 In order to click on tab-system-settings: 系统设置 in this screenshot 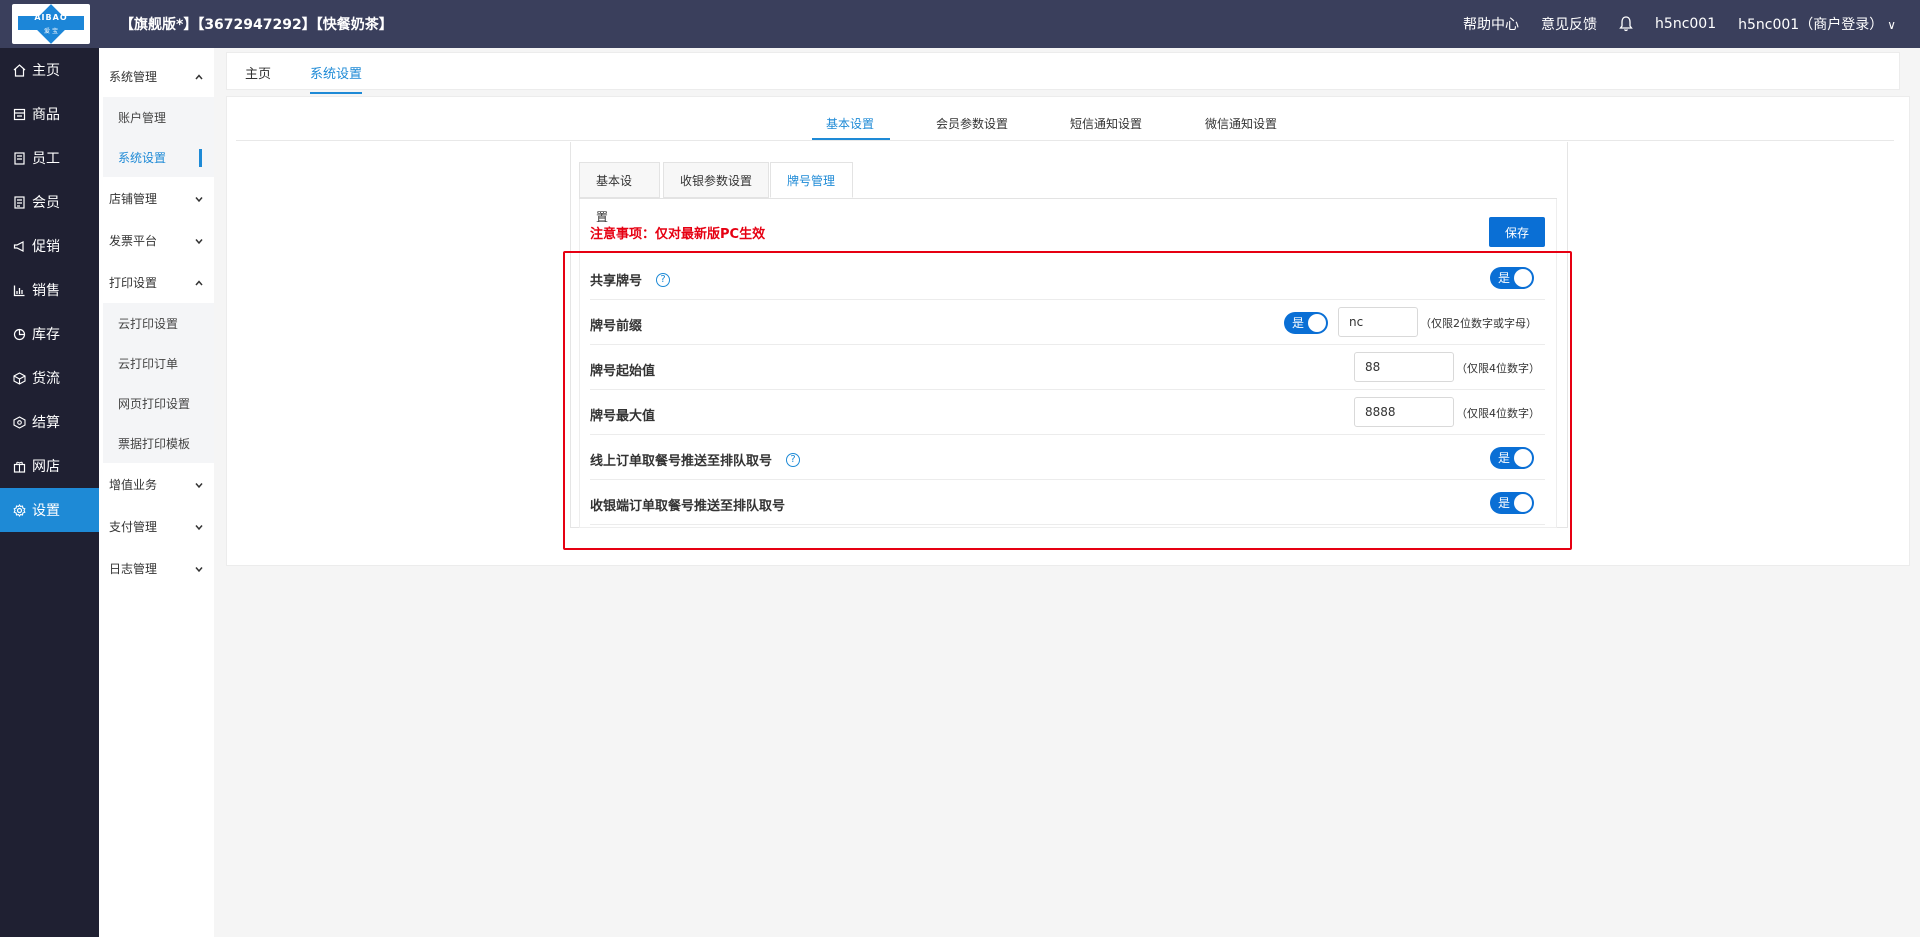, I will do `click(336, 78)`.